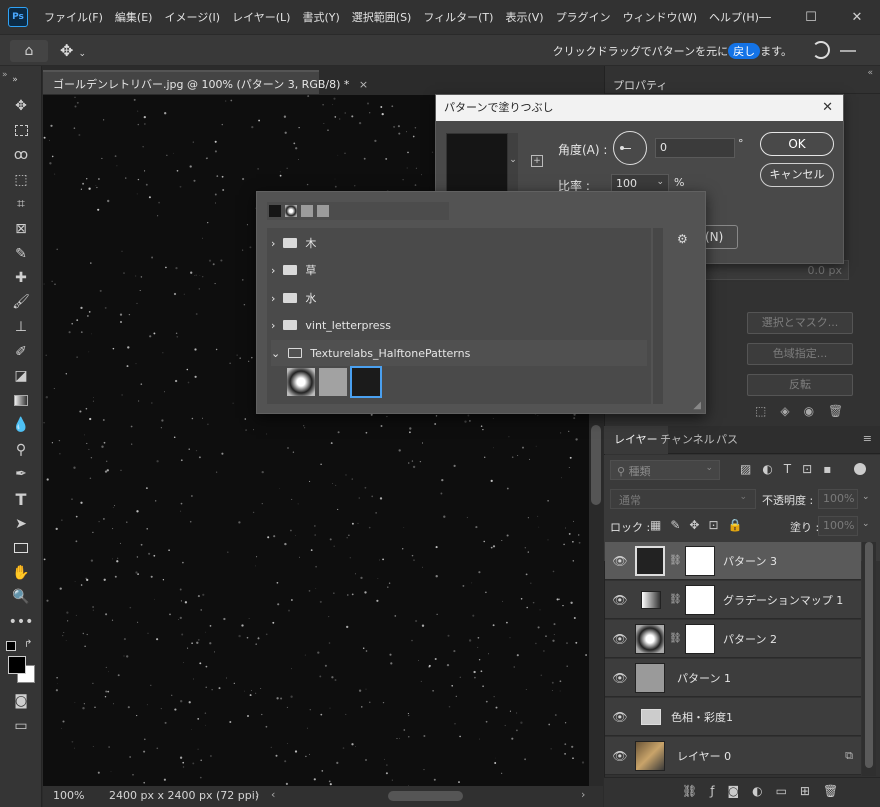  I want to click on panel-collapse-icon: «, so click(870, 73).